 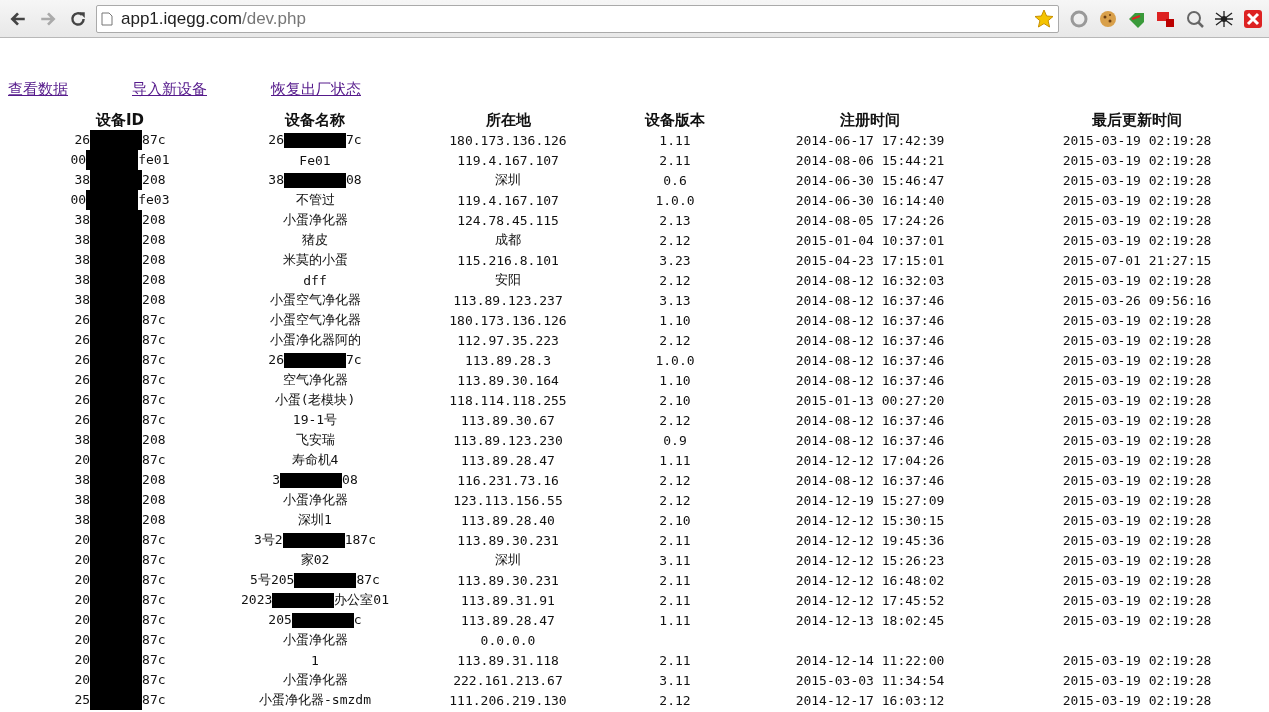 What do you see at coordinates (870, 400) in the screenshot?
I see `cell-text: 2015-01-13 00:27:20` at bounding box center [870, 400].